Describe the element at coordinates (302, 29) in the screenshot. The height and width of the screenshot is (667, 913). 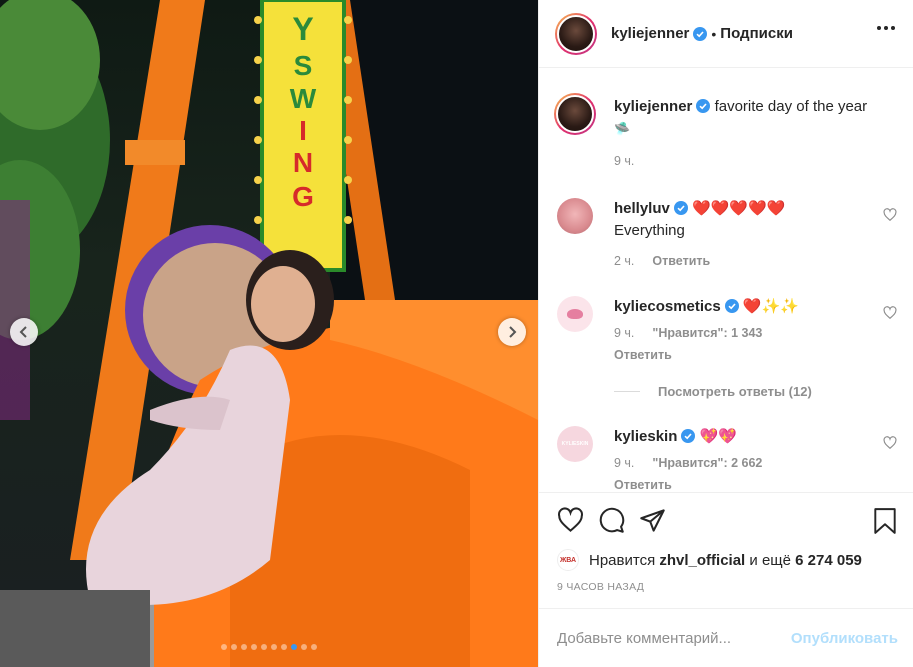
I see `sign-text-top: Y` at that location.